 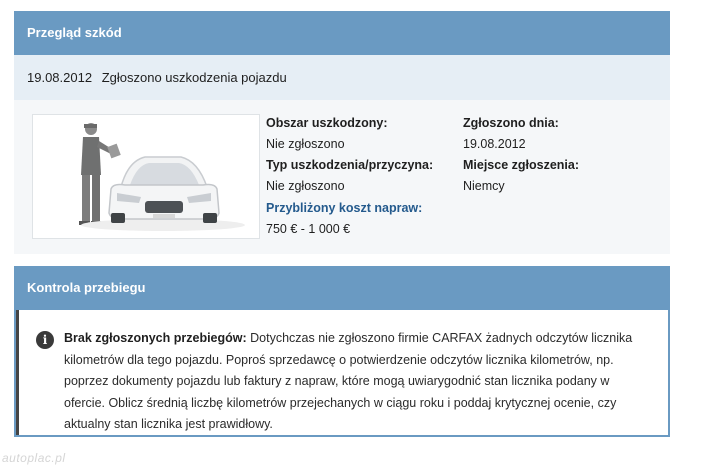 I want to click on place-label: Miejsce zgłoszenia:, so click(x=521, y=165).